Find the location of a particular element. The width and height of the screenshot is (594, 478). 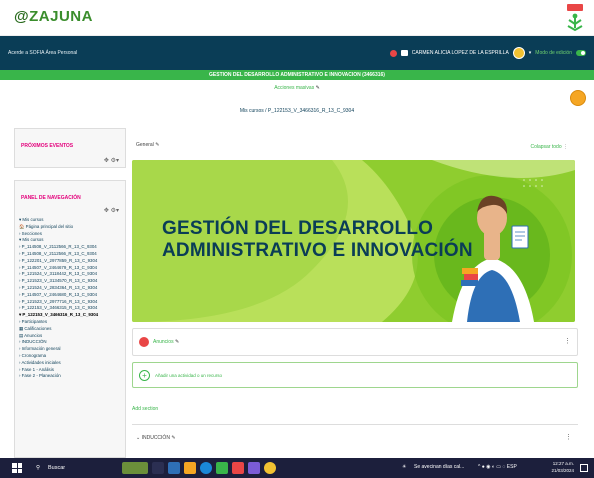

teams-icon is located at coordinates (254, 468).